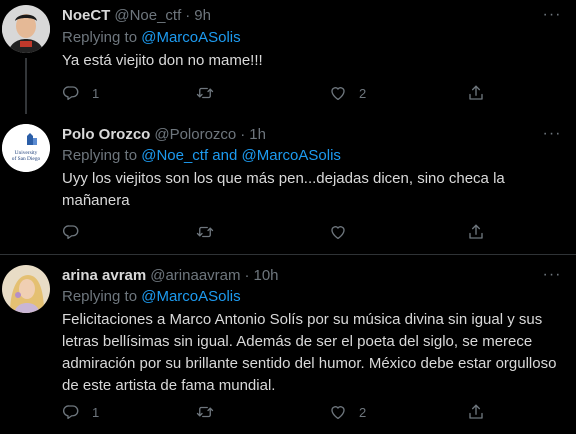  I want to click on replying-to: Replying to @Noe_ctf and @MarcoASolis, so click(201, 155).